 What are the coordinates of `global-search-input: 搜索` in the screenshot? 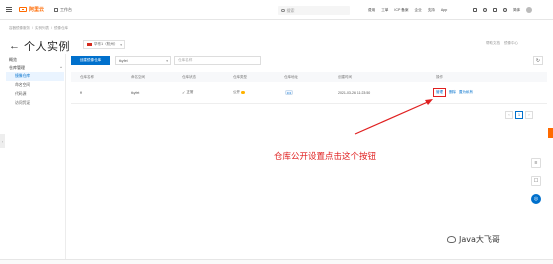 It's located at (314, 10).